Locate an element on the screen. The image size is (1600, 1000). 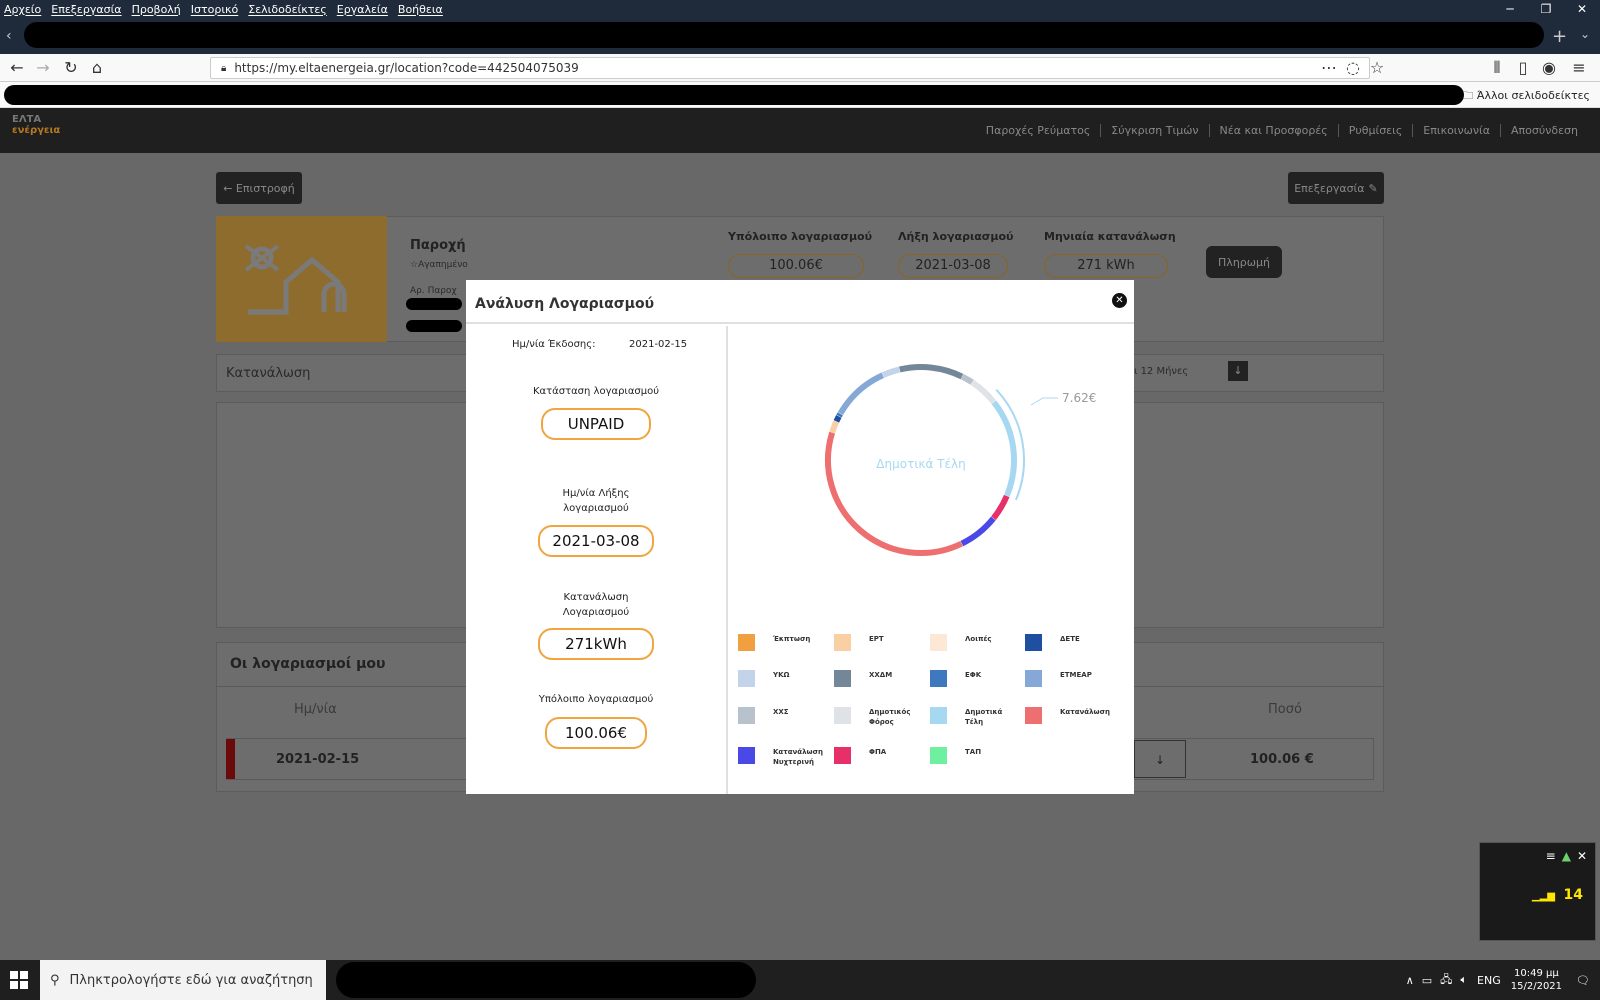
minimize-icon: ─ is located at coordinates (1510, 9).